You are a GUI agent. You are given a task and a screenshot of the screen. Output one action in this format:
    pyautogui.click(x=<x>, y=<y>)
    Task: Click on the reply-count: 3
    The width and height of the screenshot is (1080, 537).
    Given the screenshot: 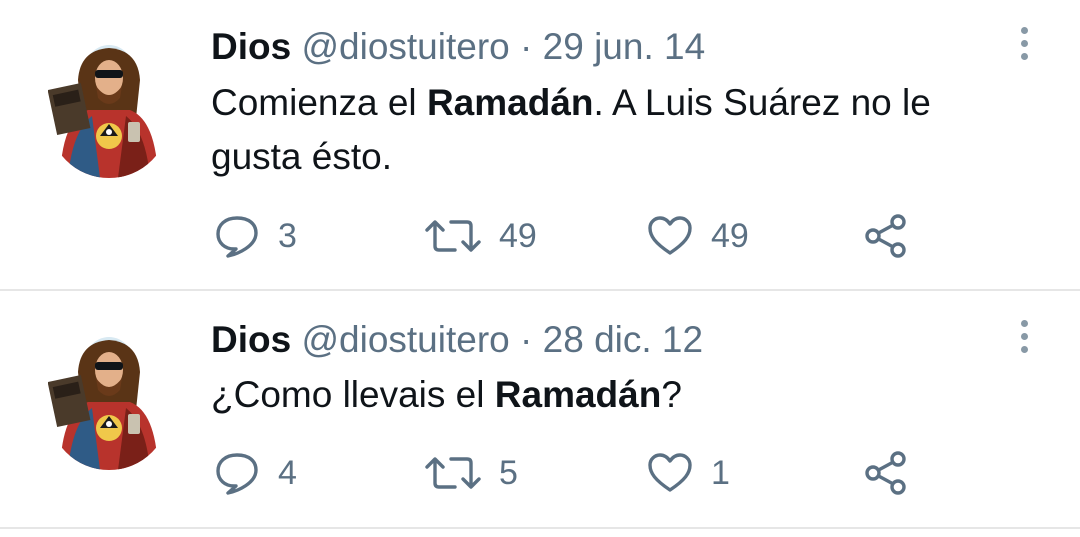 What is the action you would take?
    pyautogui.click(x=287, y=235)
    